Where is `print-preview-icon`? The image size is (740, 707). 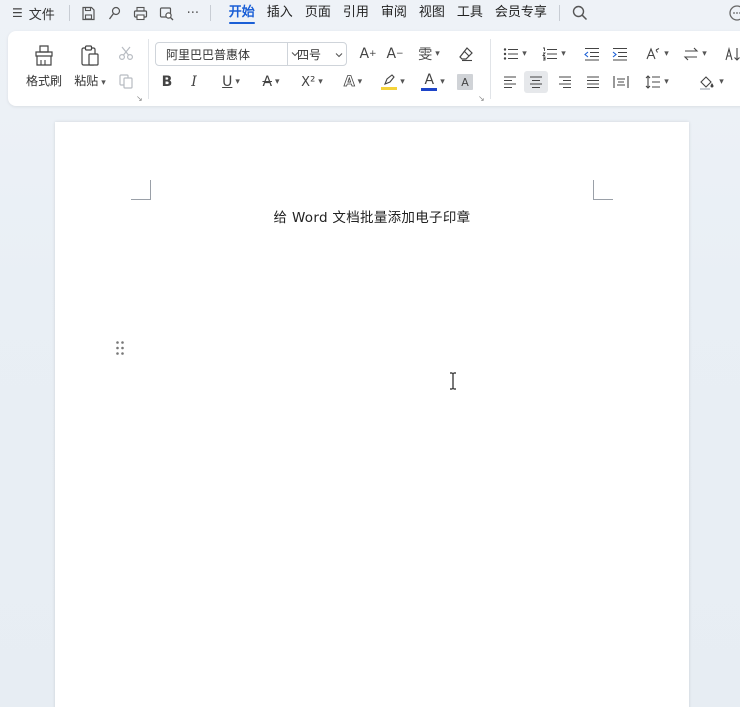 print-preview-icon is located at coordinates (167, 13).